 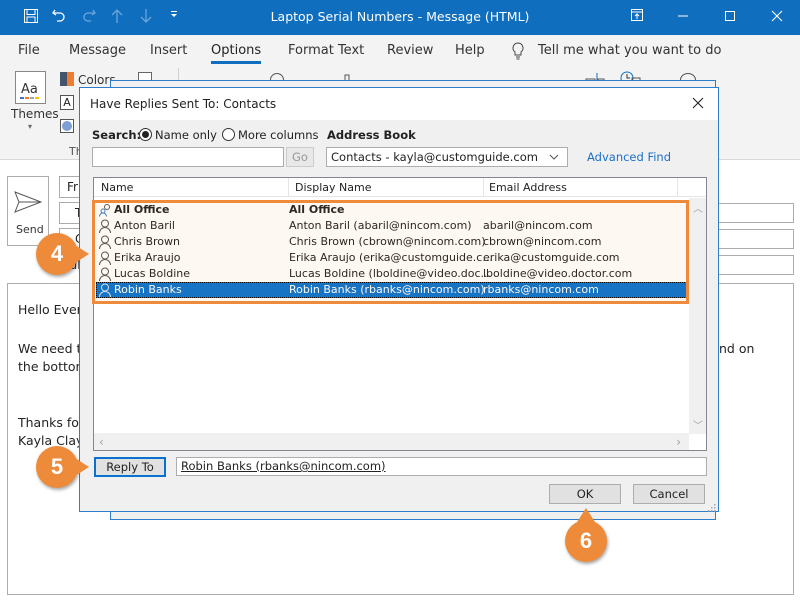 I want to click on previous-item-icon, so click(x=117, y=17).